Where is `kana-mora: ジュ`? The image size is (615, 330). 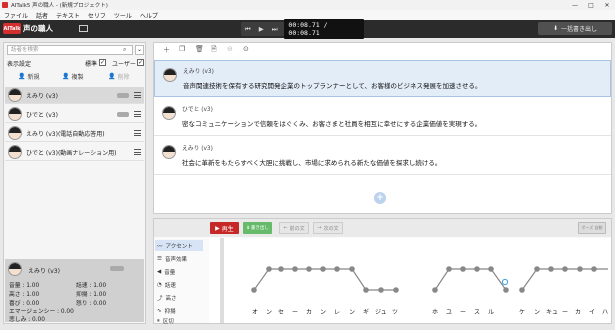 kana-mora: ジュ is located at coordinates (381, 311).